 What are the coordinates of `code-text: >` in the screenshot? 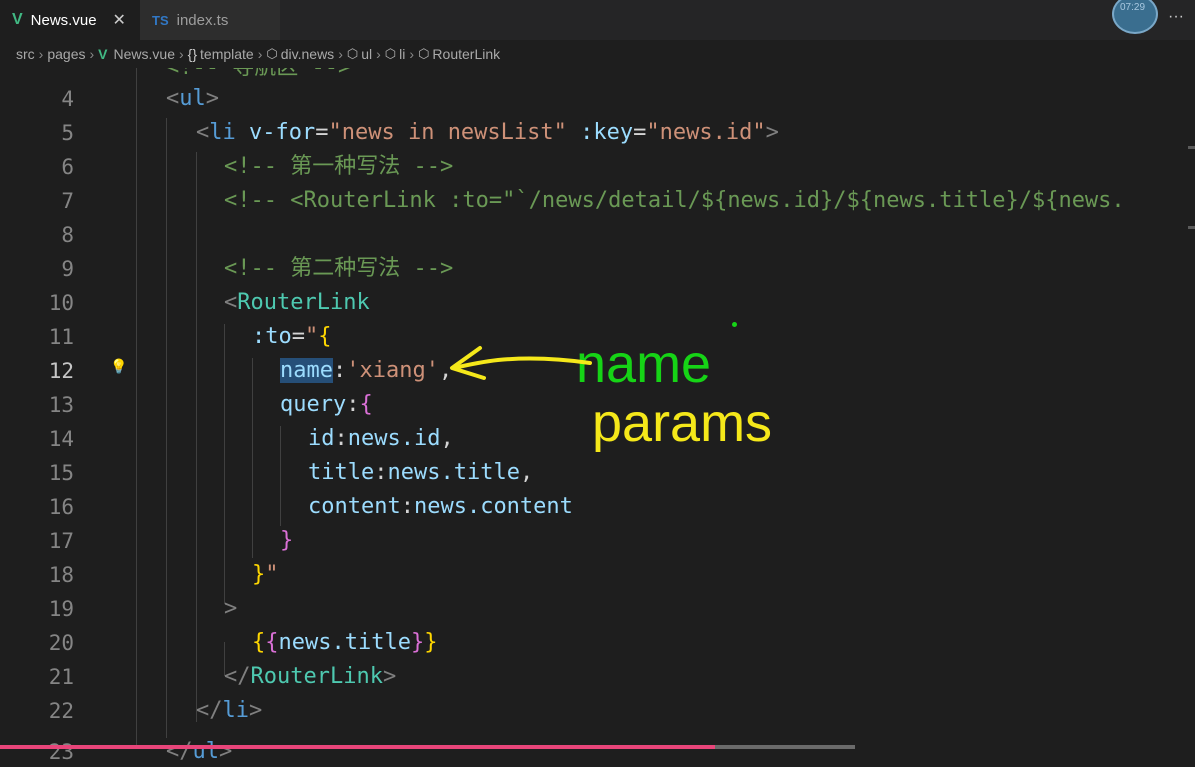 It's located at (231, 608).